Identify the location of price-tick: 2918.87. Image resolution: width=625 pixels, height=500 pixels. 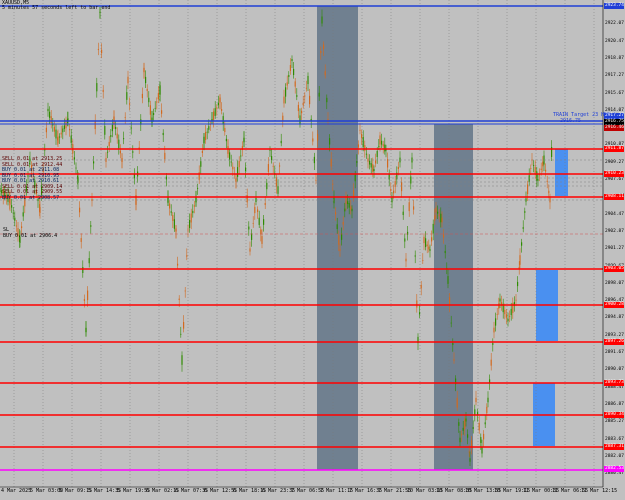
(614, 58).